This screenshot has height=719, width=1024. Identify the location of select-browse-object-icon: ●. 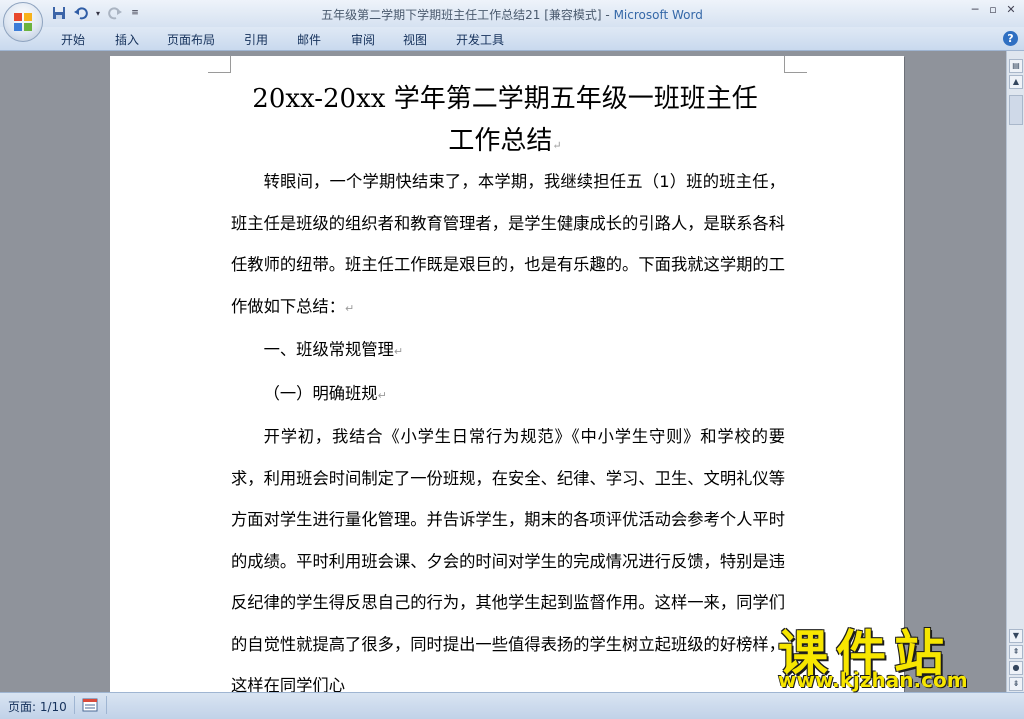
(1016, 668).